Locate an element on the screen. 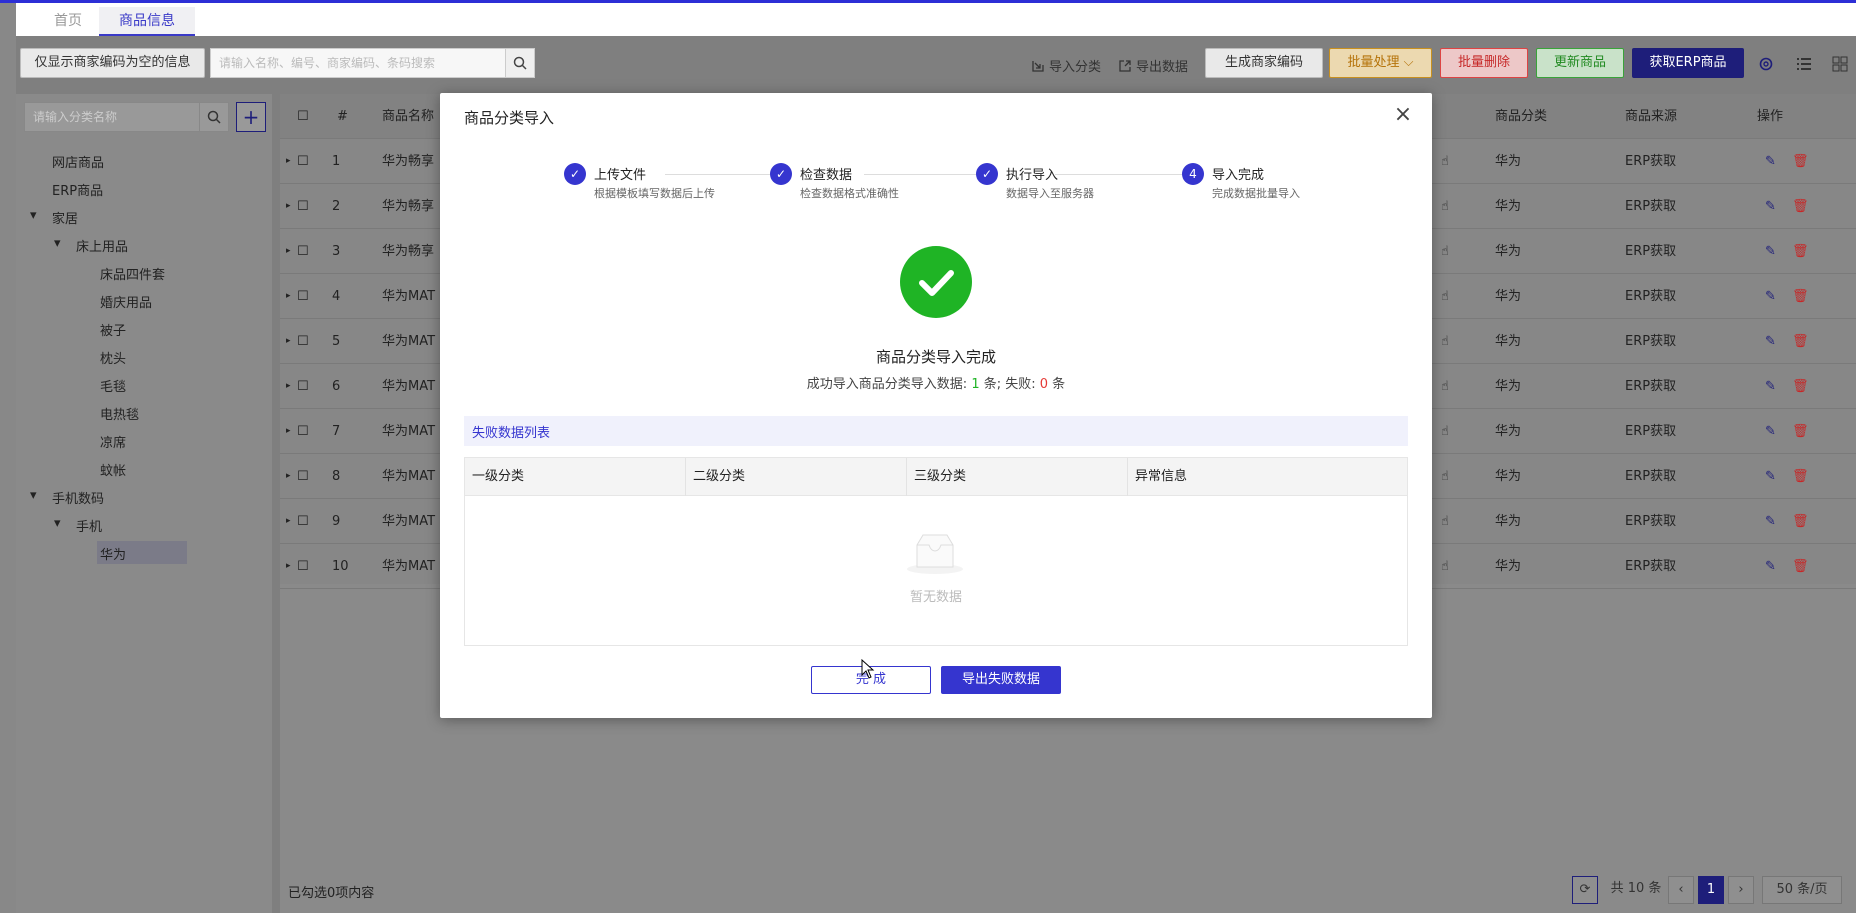  export-fail-button: 导出失败数据 is located at coordinates (1001, 680).